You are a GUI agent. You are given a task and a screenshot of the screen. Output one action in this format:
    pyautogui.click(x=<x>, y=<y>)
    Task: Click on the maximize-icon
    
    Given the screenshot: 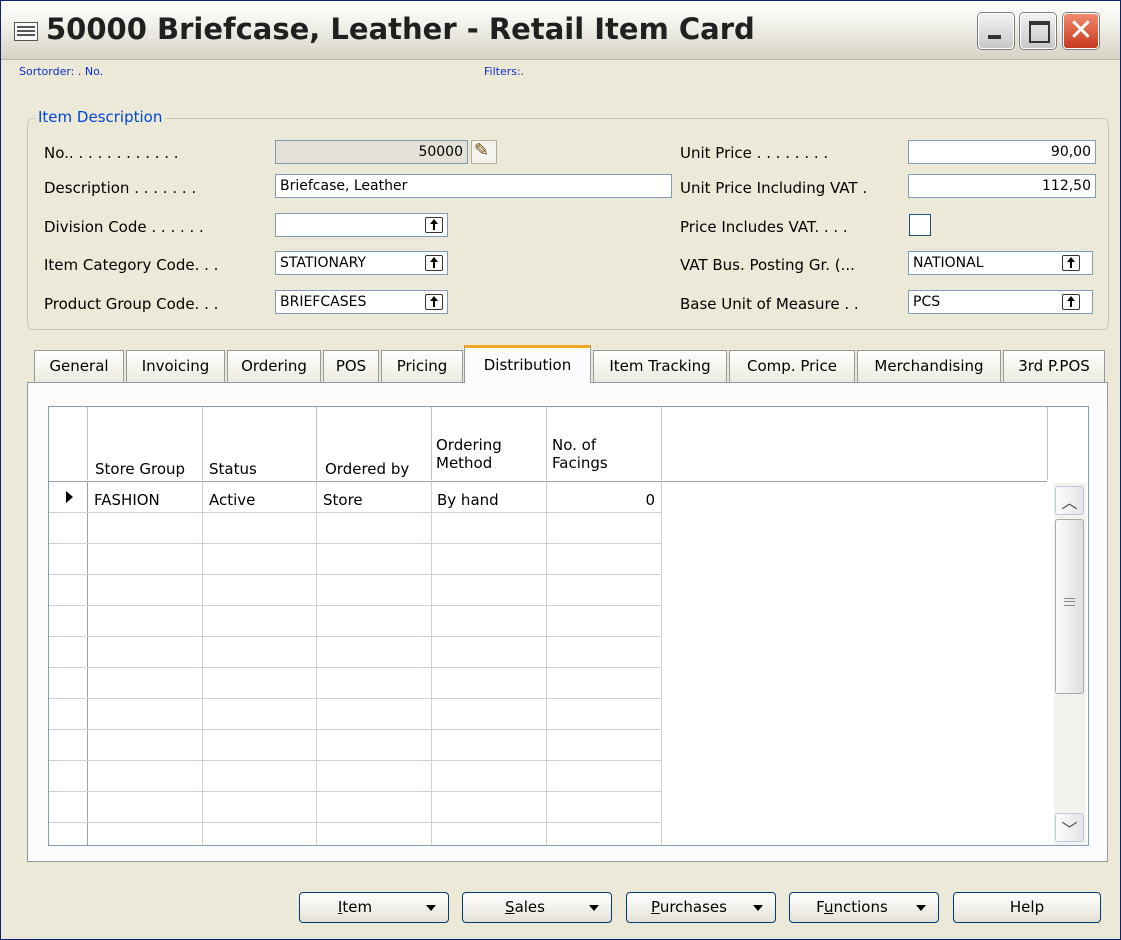 What is the action you would take?
    pyautogui.click(x=1039, y=32)
    